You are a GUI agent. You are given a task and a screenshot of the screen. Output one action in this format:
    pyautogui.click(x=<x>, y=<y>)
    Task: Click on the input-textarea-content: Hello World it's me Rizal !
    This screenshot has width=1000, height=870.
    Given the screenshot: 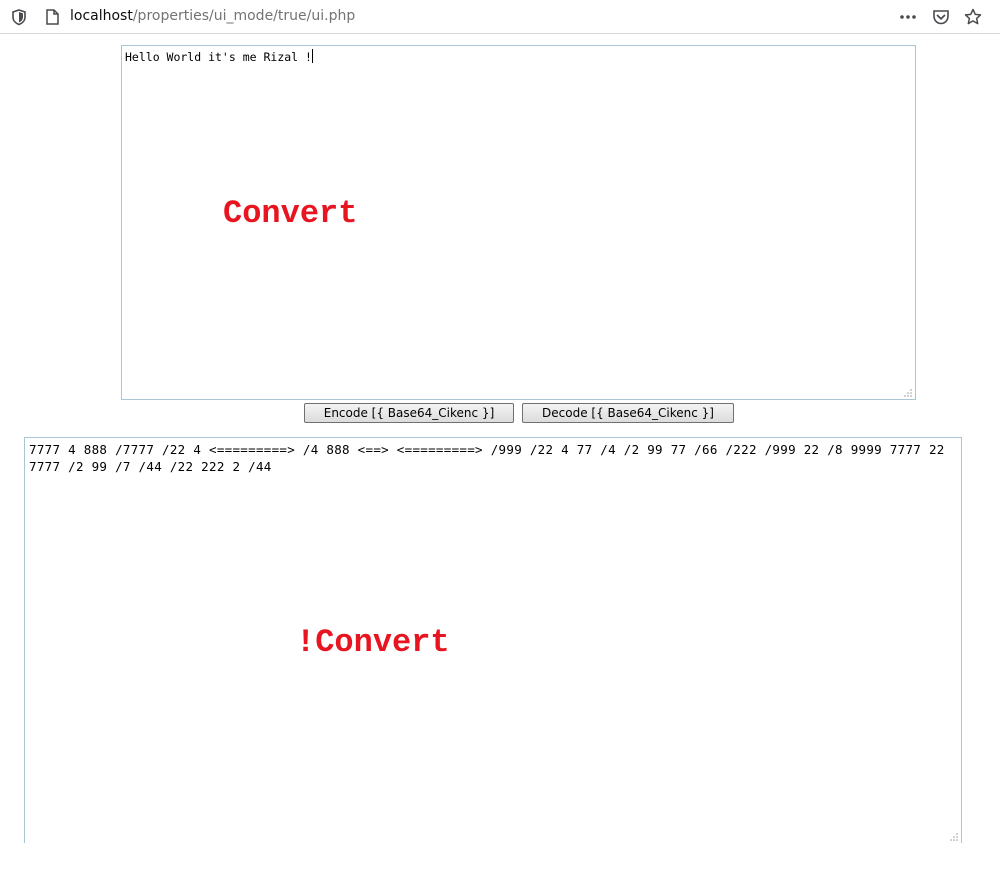 What is the action you would take?
    pyautogui.click(x=219, y=57)
    